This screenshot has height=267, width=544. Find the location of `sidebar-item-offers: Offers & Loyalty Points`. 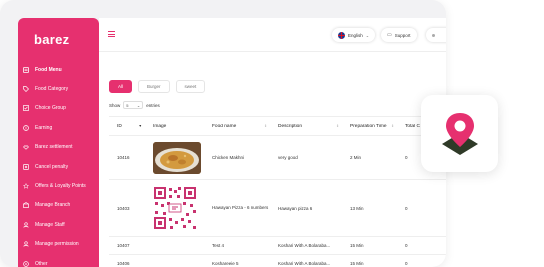

sidebar-item-offers: Offers & Loyalty Points is located at coordinates (58, 185).